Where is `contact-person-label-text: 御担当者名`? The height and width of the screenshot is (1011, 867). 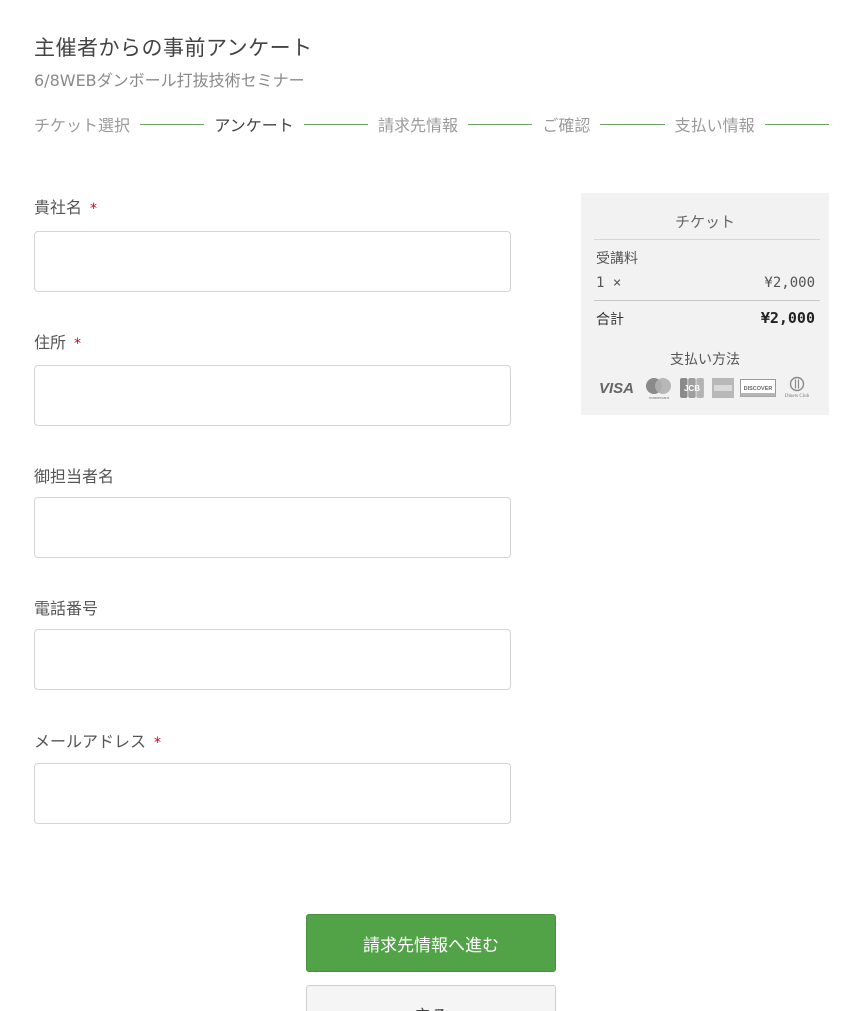
contact-person-label-text: 御担当者名 is located at coordinates (74, 476).